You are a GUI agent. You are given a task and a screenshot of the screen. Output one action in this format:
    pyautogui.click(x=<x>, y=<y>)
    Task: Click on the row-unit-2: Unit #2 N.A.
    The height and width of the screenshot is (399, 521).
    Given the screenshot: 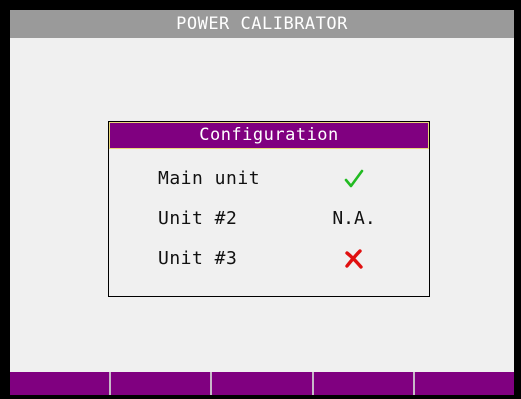 What is the action you would take?
    pyautogui.click(x=269, y=219)
    